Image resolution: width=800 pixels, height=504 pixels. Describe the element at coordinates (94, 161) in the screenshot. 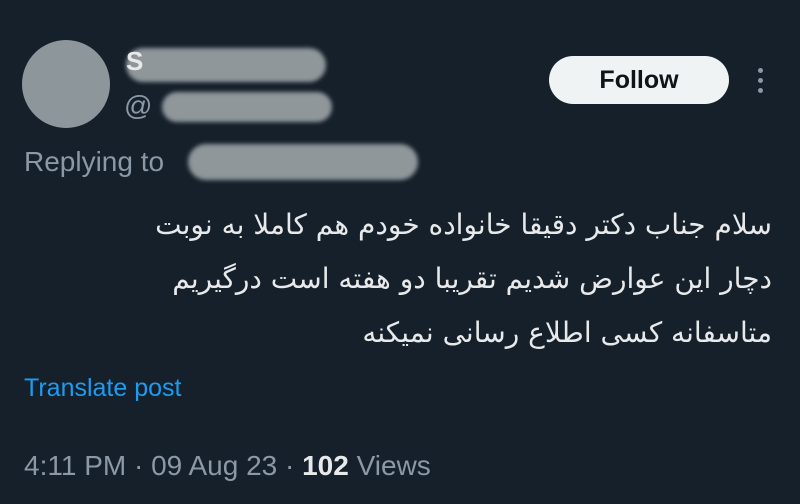

I see `replying-to-label: Replying to` at that location.